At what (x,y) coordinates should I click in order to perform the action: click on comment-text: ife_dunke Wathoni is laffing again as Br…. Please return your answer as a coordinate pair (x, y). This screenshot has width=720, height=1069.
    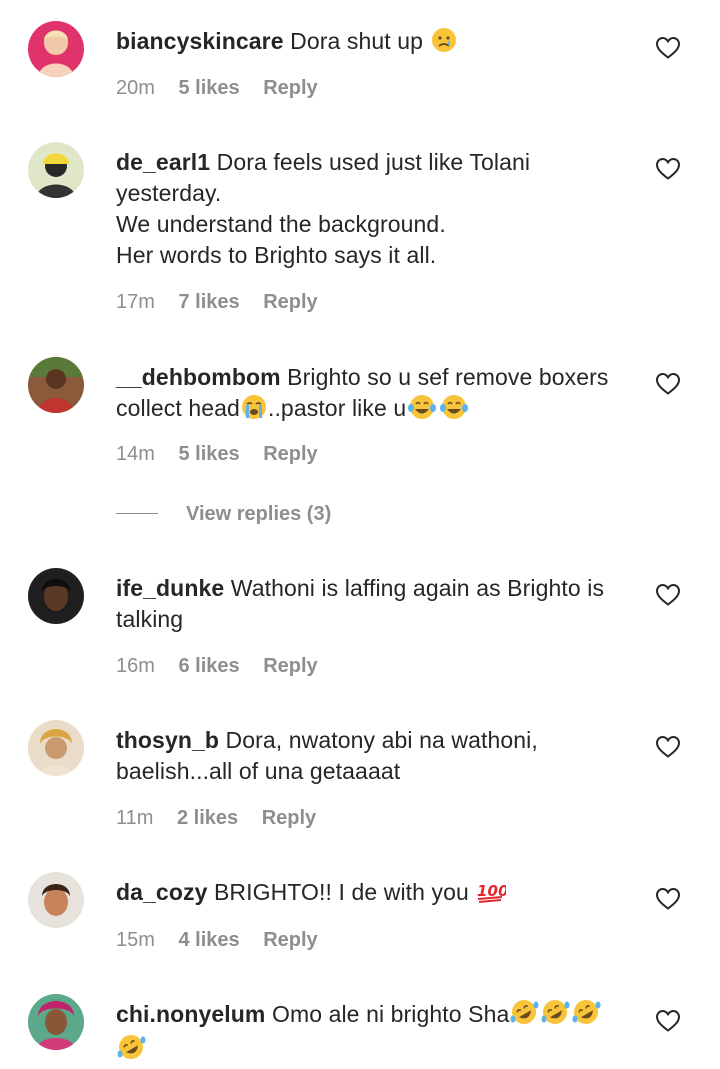
    Looking at the image, I should click on (376, 604).